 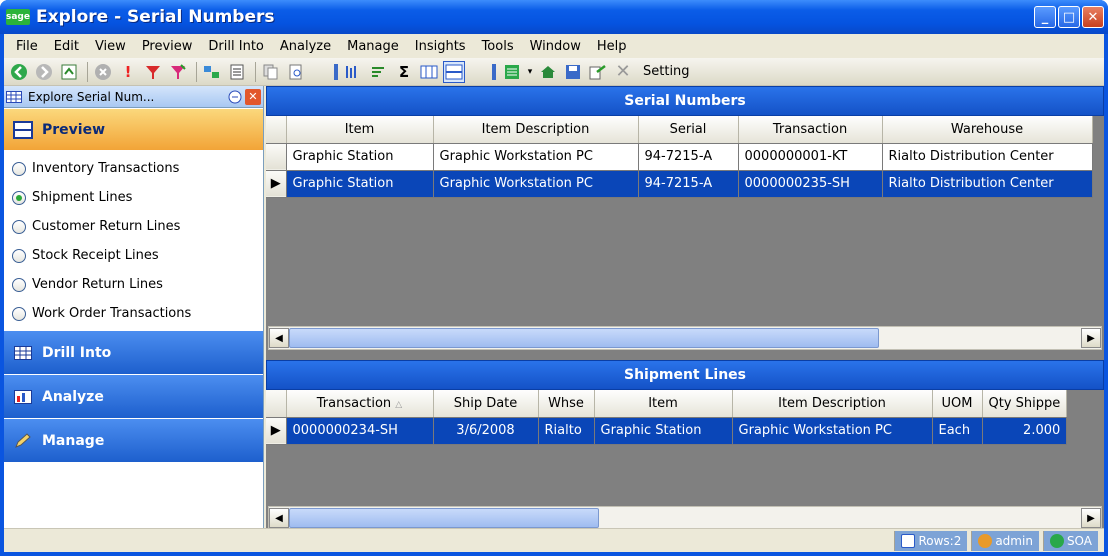 I want to click on shipment-hscrollbar: ◀ ▶, so click(x=685, y=518).